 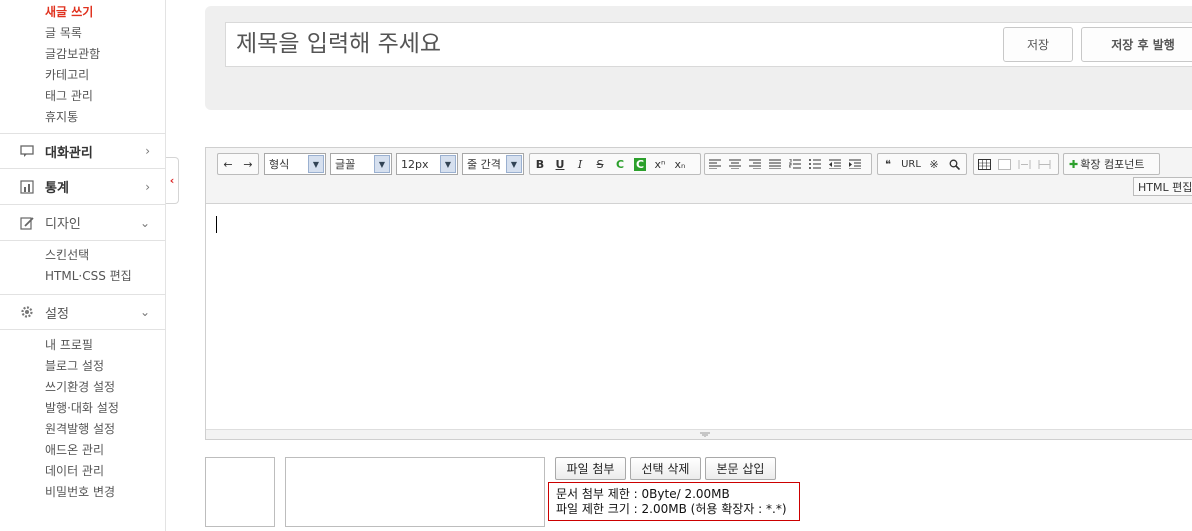 I want to click on resize-grip-icon, so click(x=705, y=434).